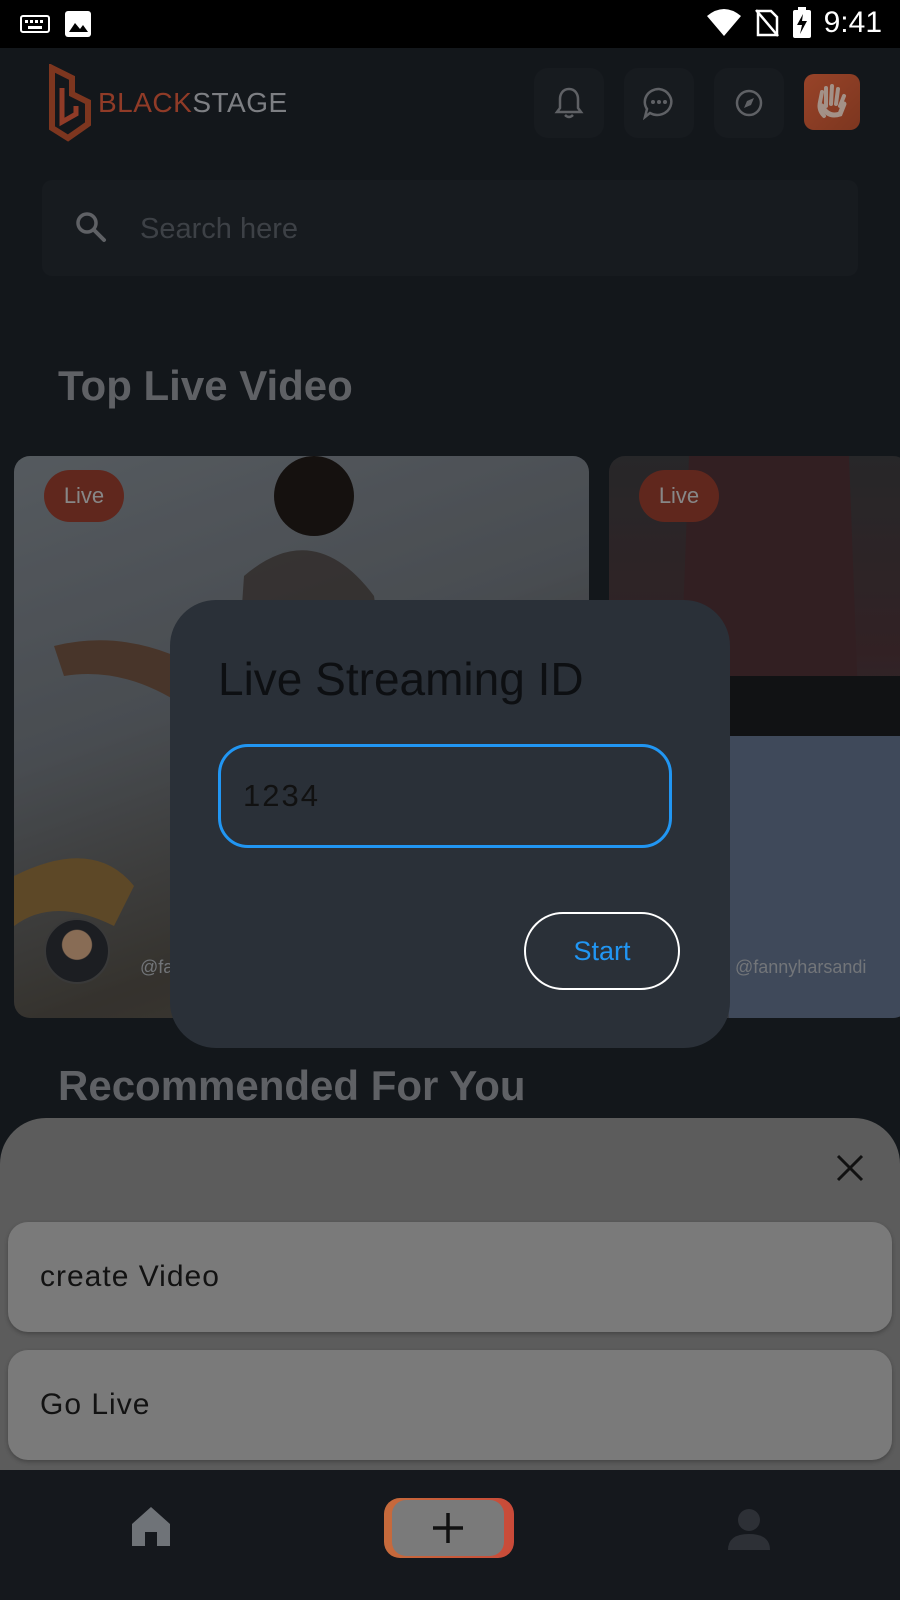 This screenshot has width=900, height=1600. I want to click on dialog-title: Live Streaming ID, so click(401, 679).